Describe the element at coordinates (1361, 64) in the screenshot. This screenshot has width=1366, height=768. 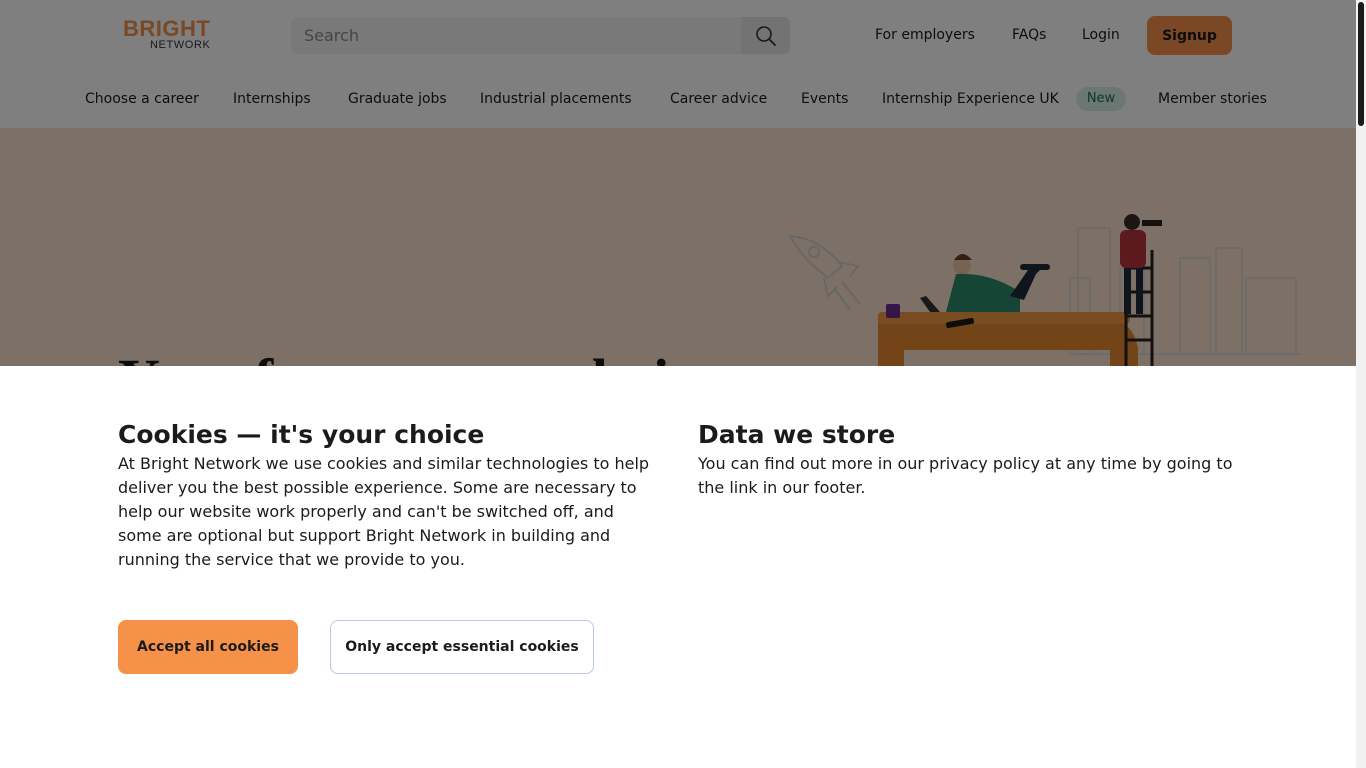
I see `scrollbar-thumb` at that location.